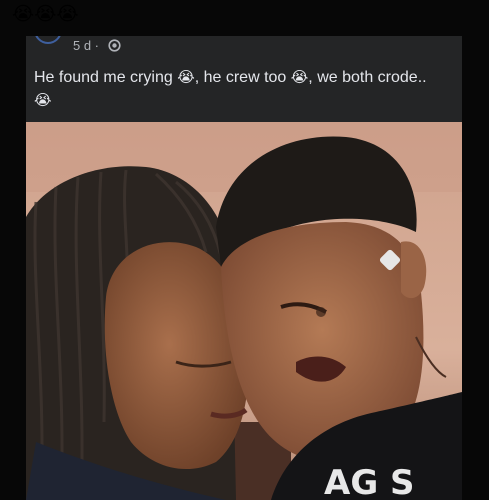 The width and height of the screenshot is (489, 500). What do you see at coordinates (186, 77) in the screenshot?
I see `crying-emoji-1: 😭` at bounding box center [186, 77].